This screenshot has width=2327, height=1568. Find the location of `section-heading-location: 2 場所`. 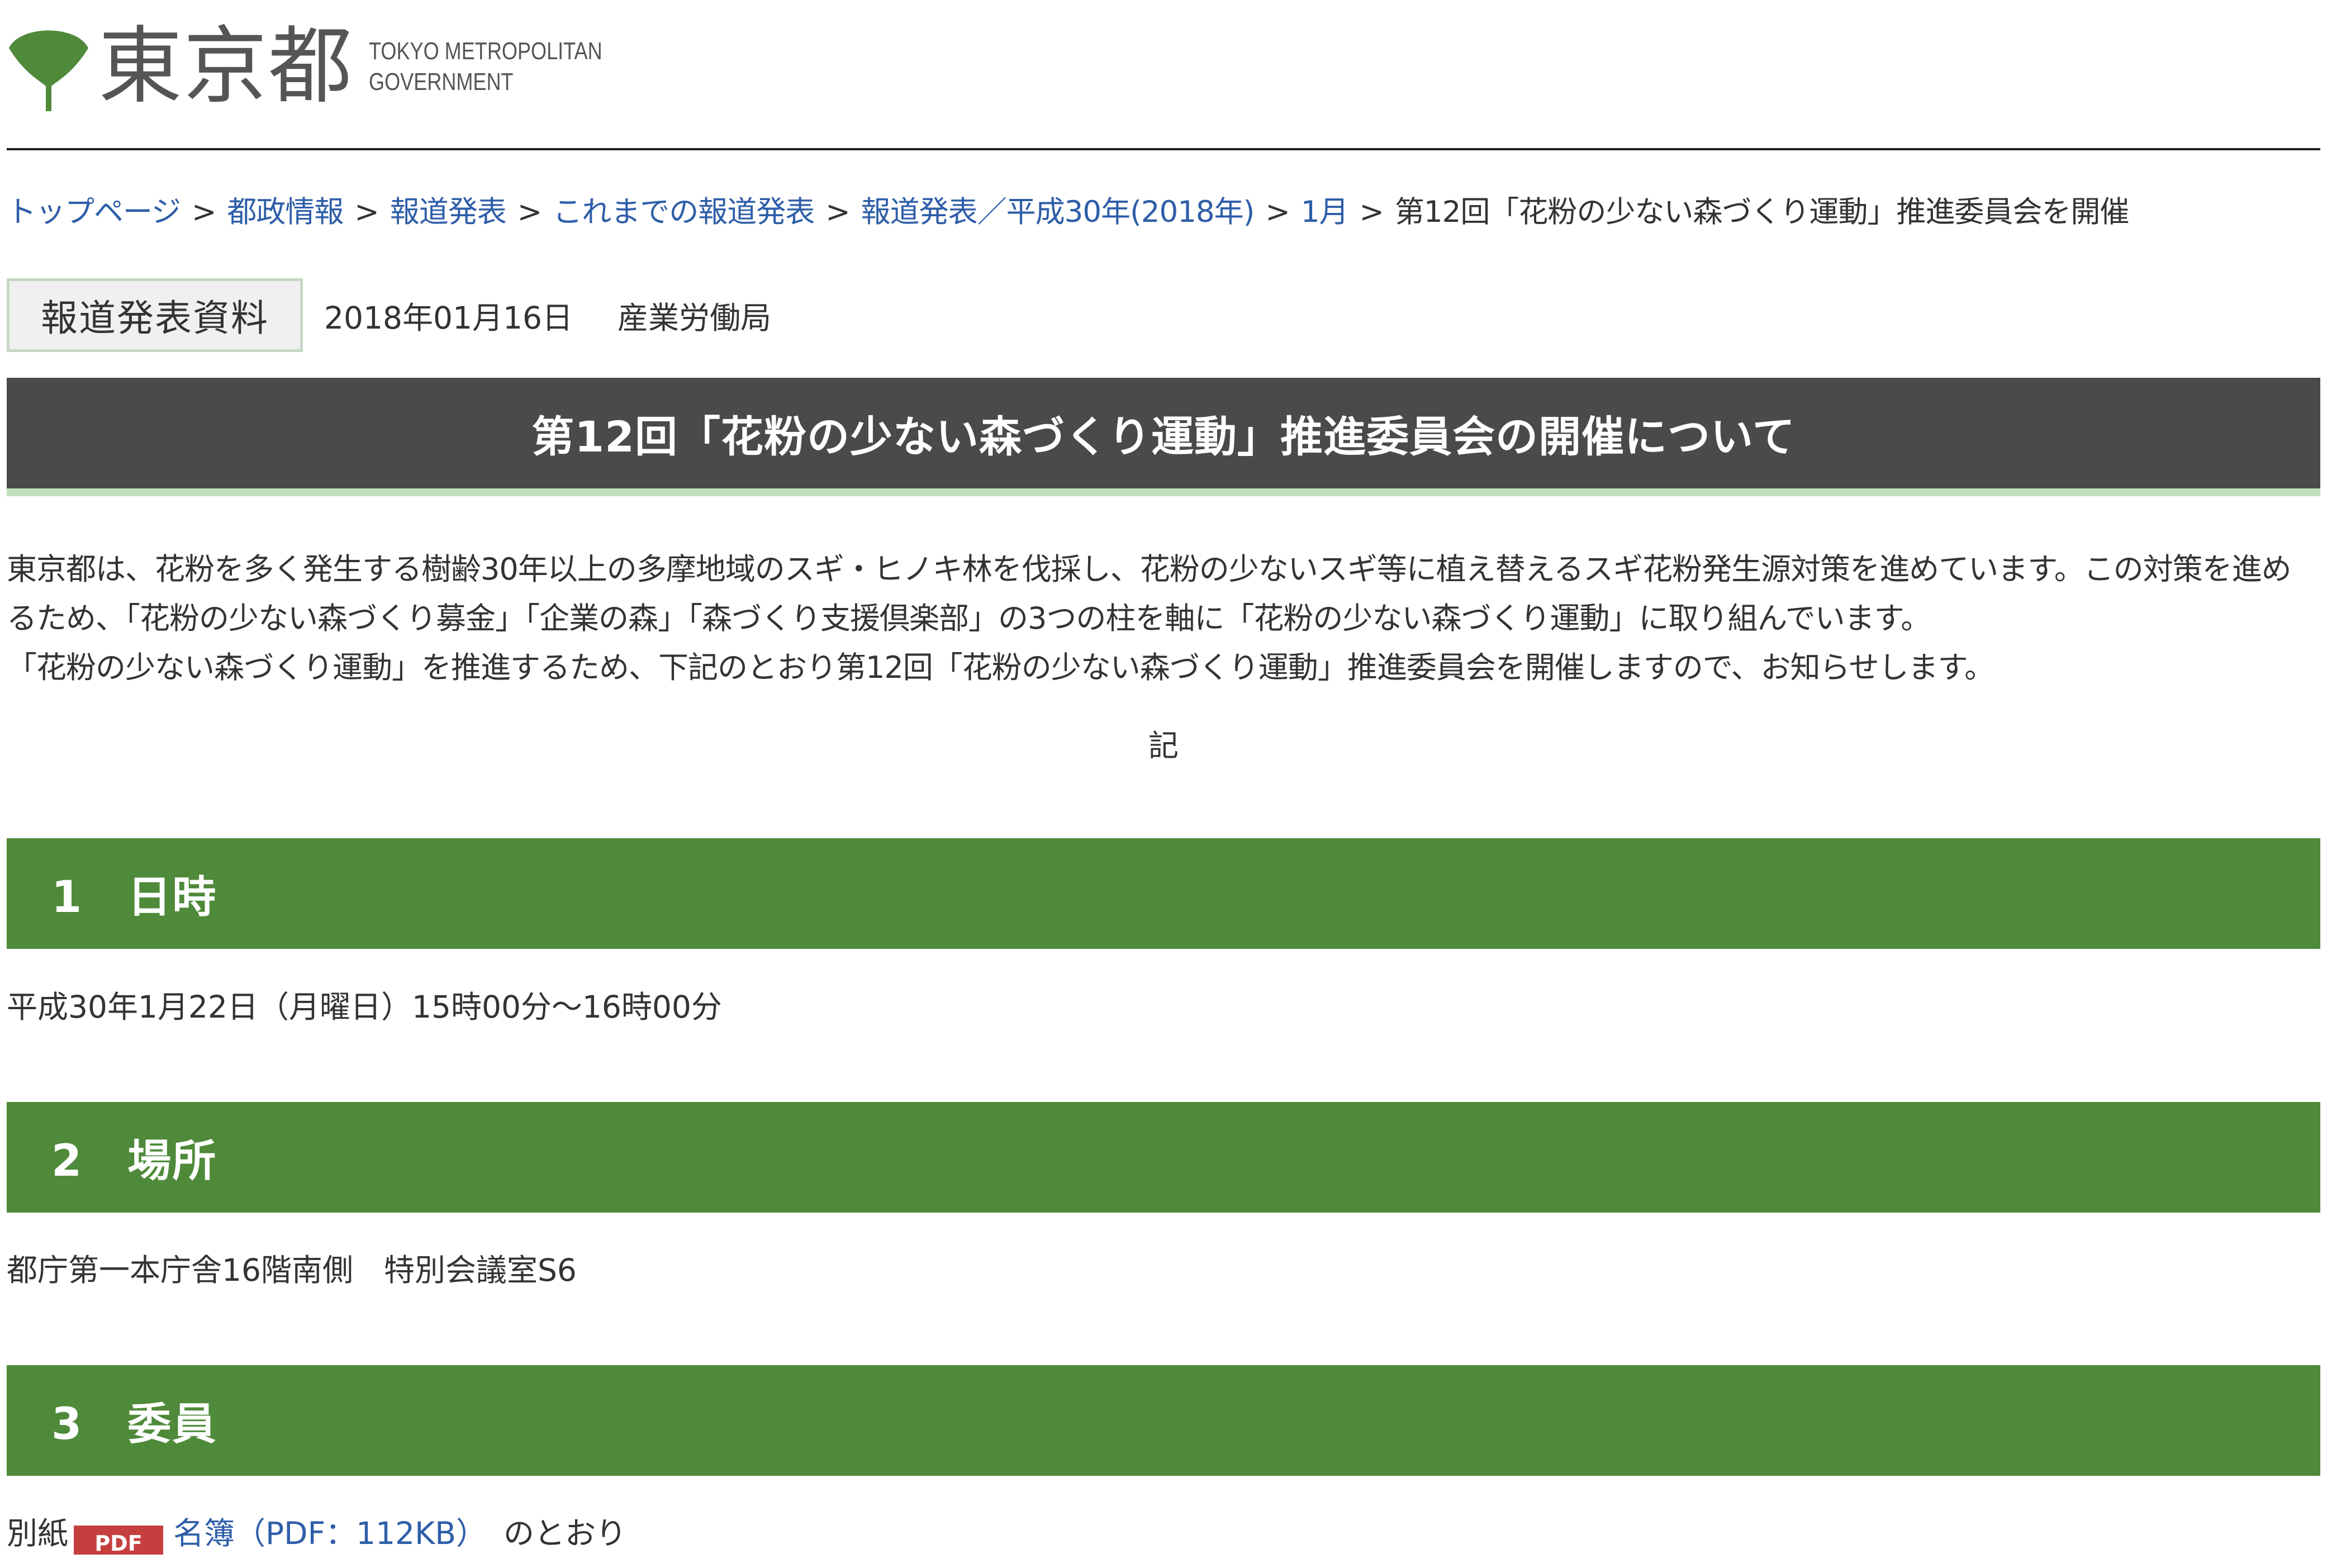

section-heading-location: 2 場所 is located at coordinates (1163, 1157).